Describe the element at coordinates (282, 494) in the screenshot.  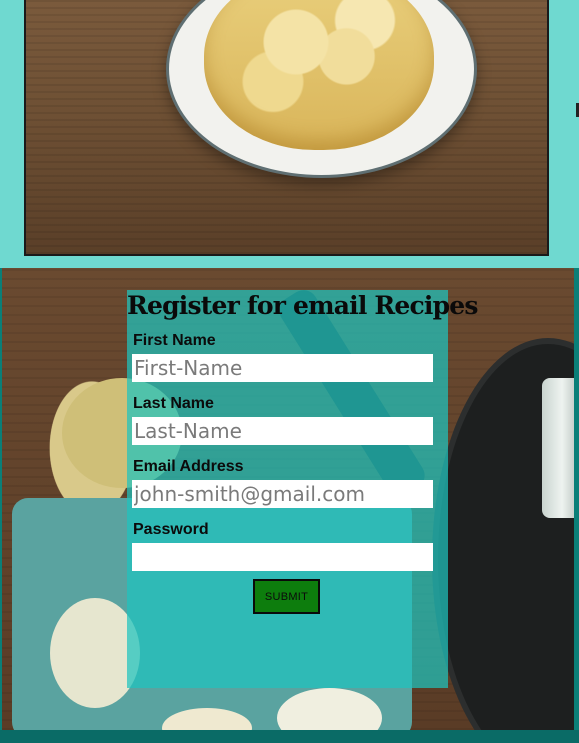
I see `email-input` at that location.